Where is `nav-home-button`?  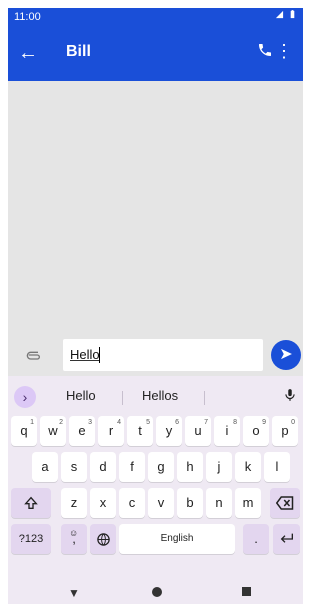
nav-home-button is located at coordinates (157, 592).